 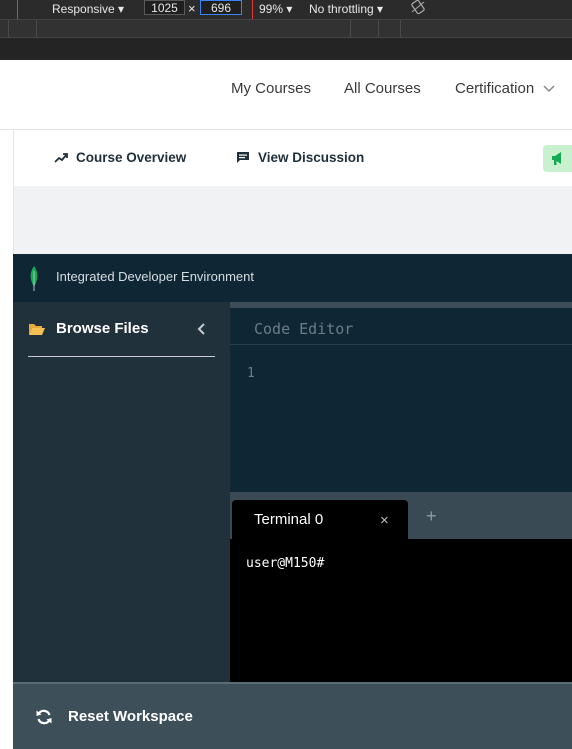 I want to click on site-header: My Courses All Courses Certification, so click(x=286, y=95).